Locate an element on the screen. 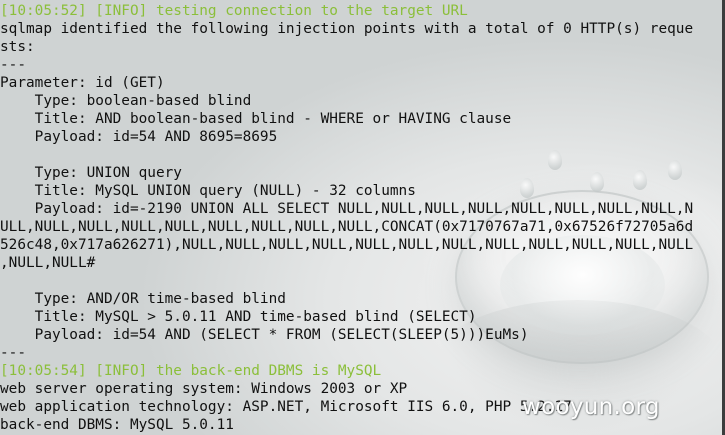 This screenshot has width=725, height=435. terminal-line: Type: AND/OR time-based blind is located at coordinates (143, 299).